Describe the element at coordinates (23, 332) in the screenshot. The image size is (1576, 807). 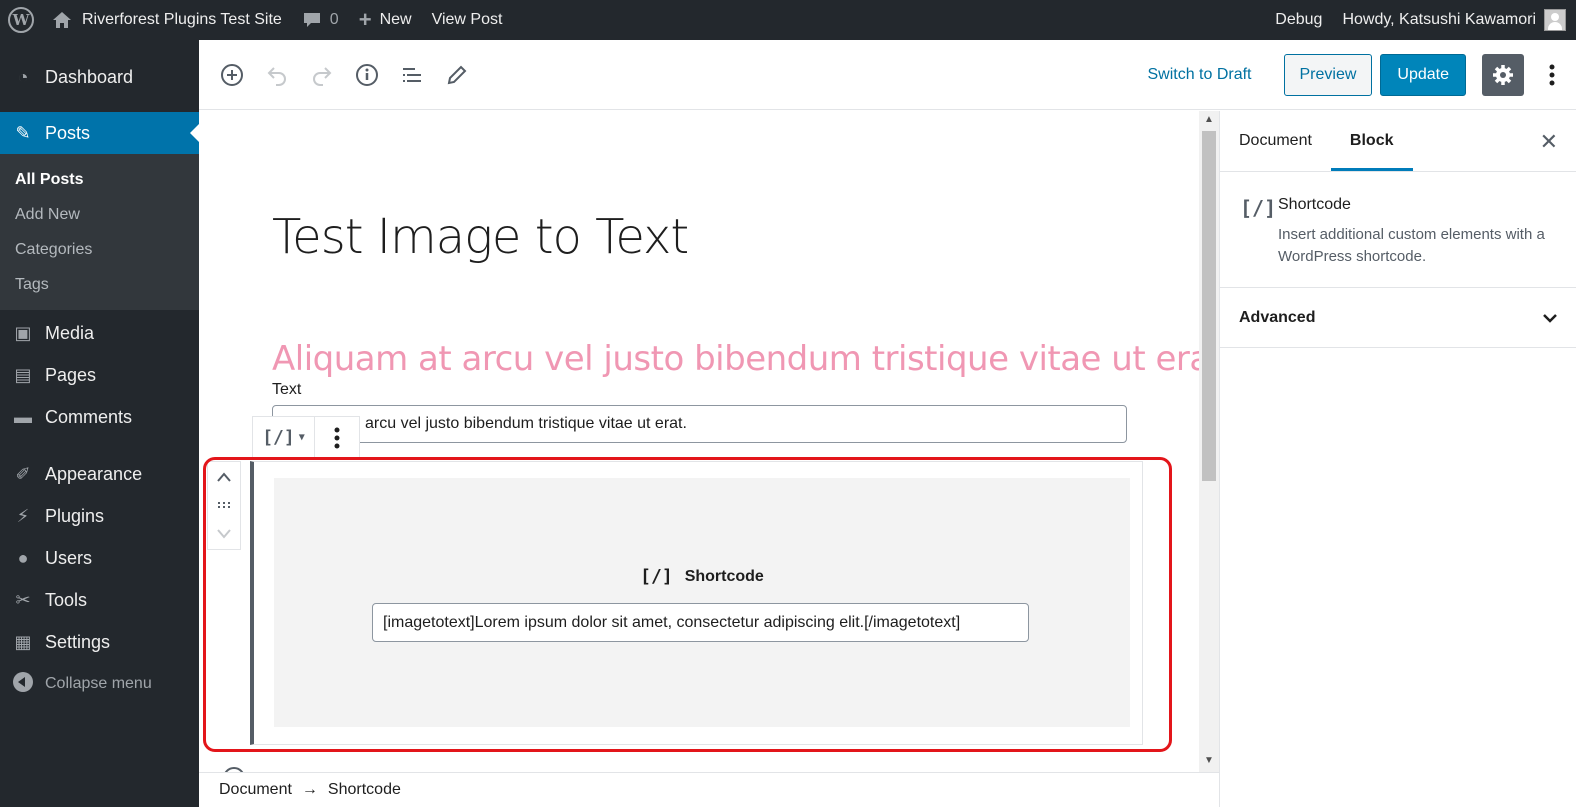
I see `media-icon: ▣` at that location.